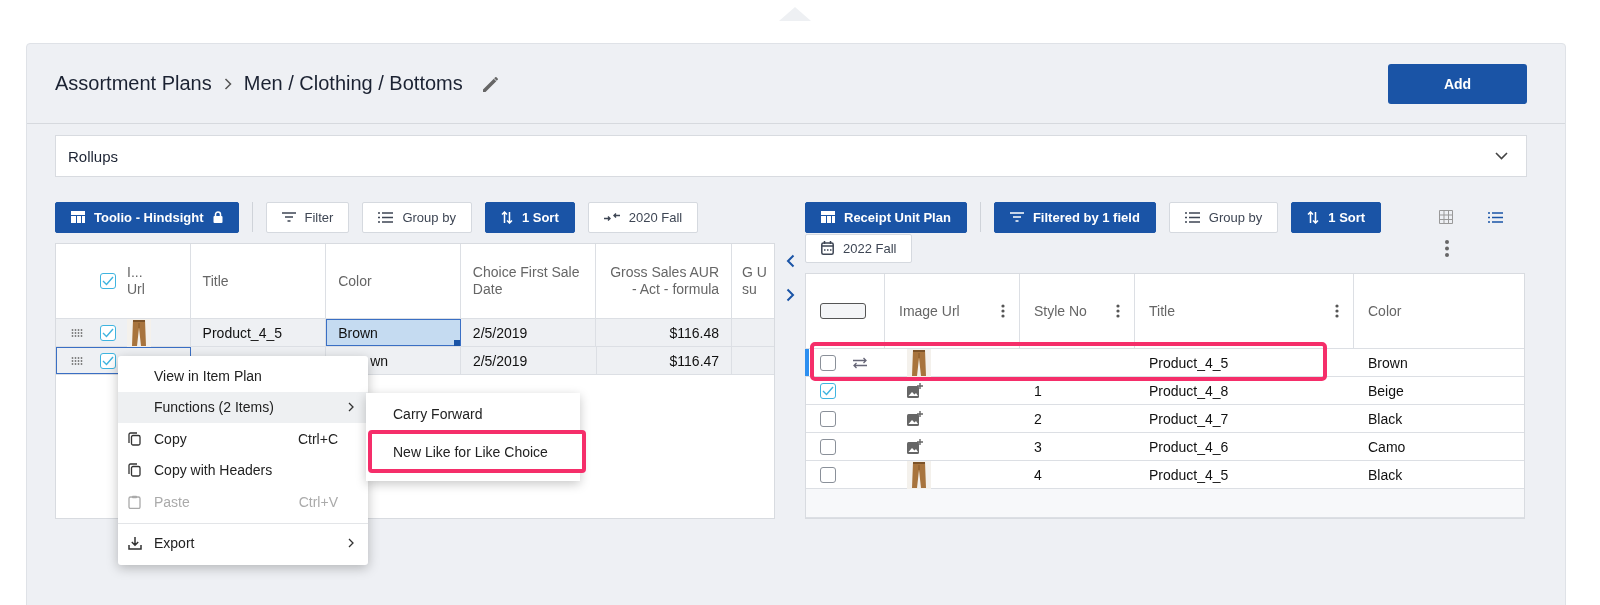  Describe the element at coordinates (147, 217) in the screenshot. I see `toolbar-button: Toolio - Hindsight` at that location.